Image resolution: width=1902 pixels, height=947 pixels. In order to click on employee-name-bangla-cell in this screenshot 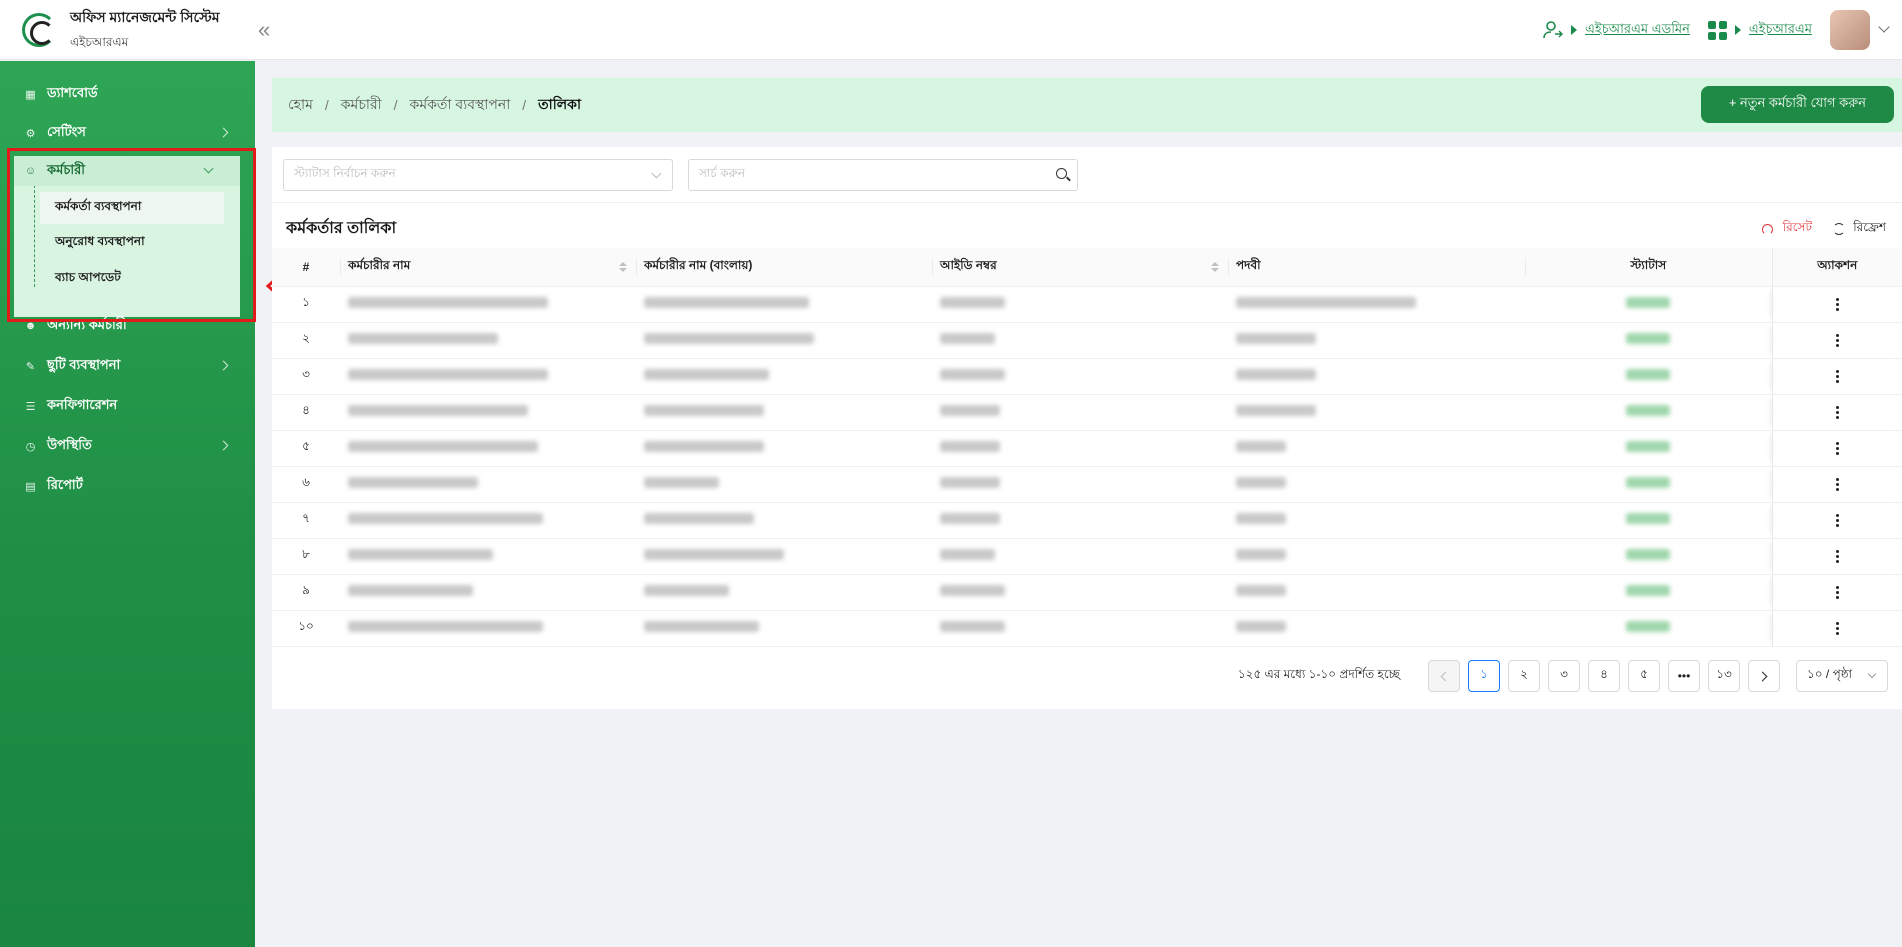, I will do `click(784, 592)`.